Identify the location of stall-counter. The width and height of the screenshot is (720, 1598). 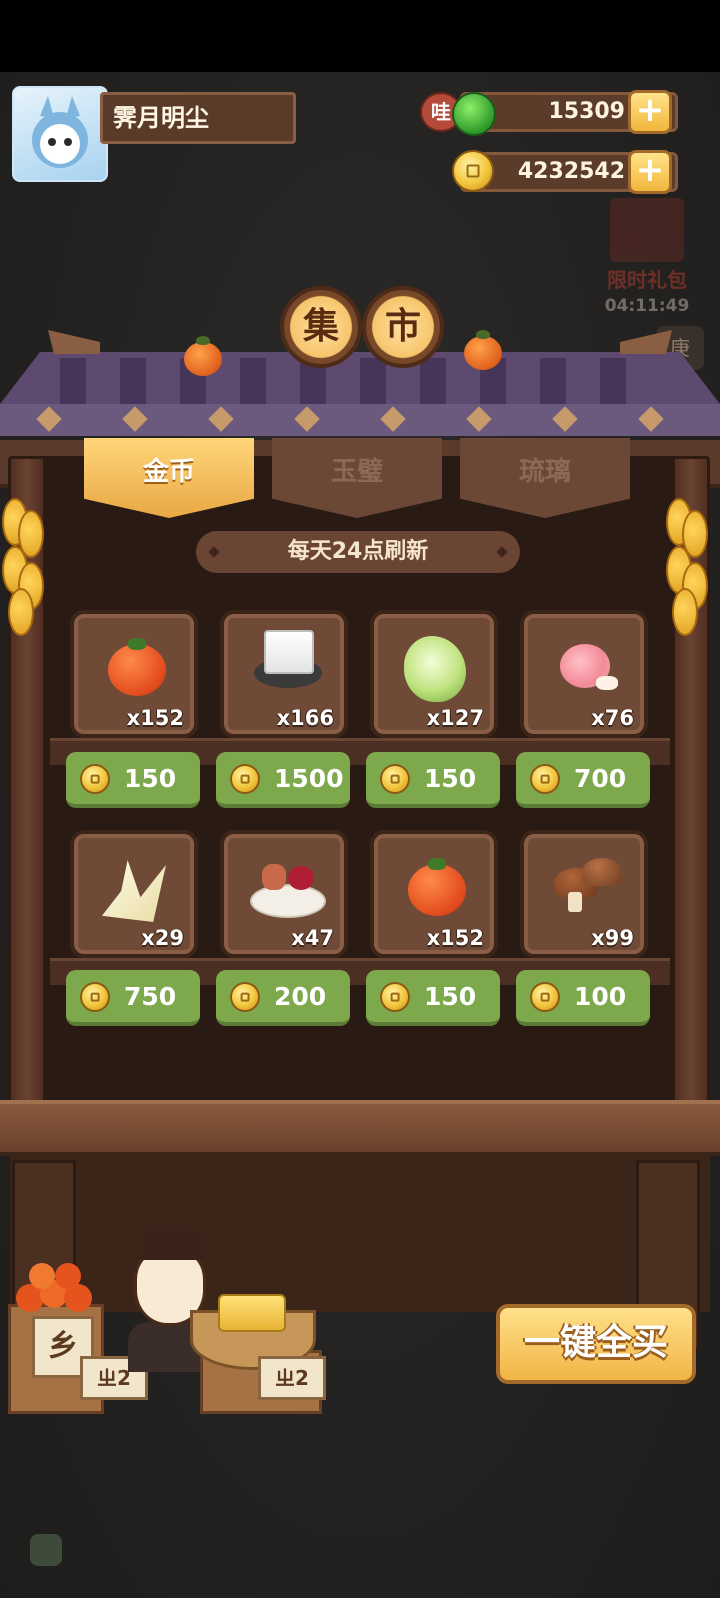
(360, 1128).